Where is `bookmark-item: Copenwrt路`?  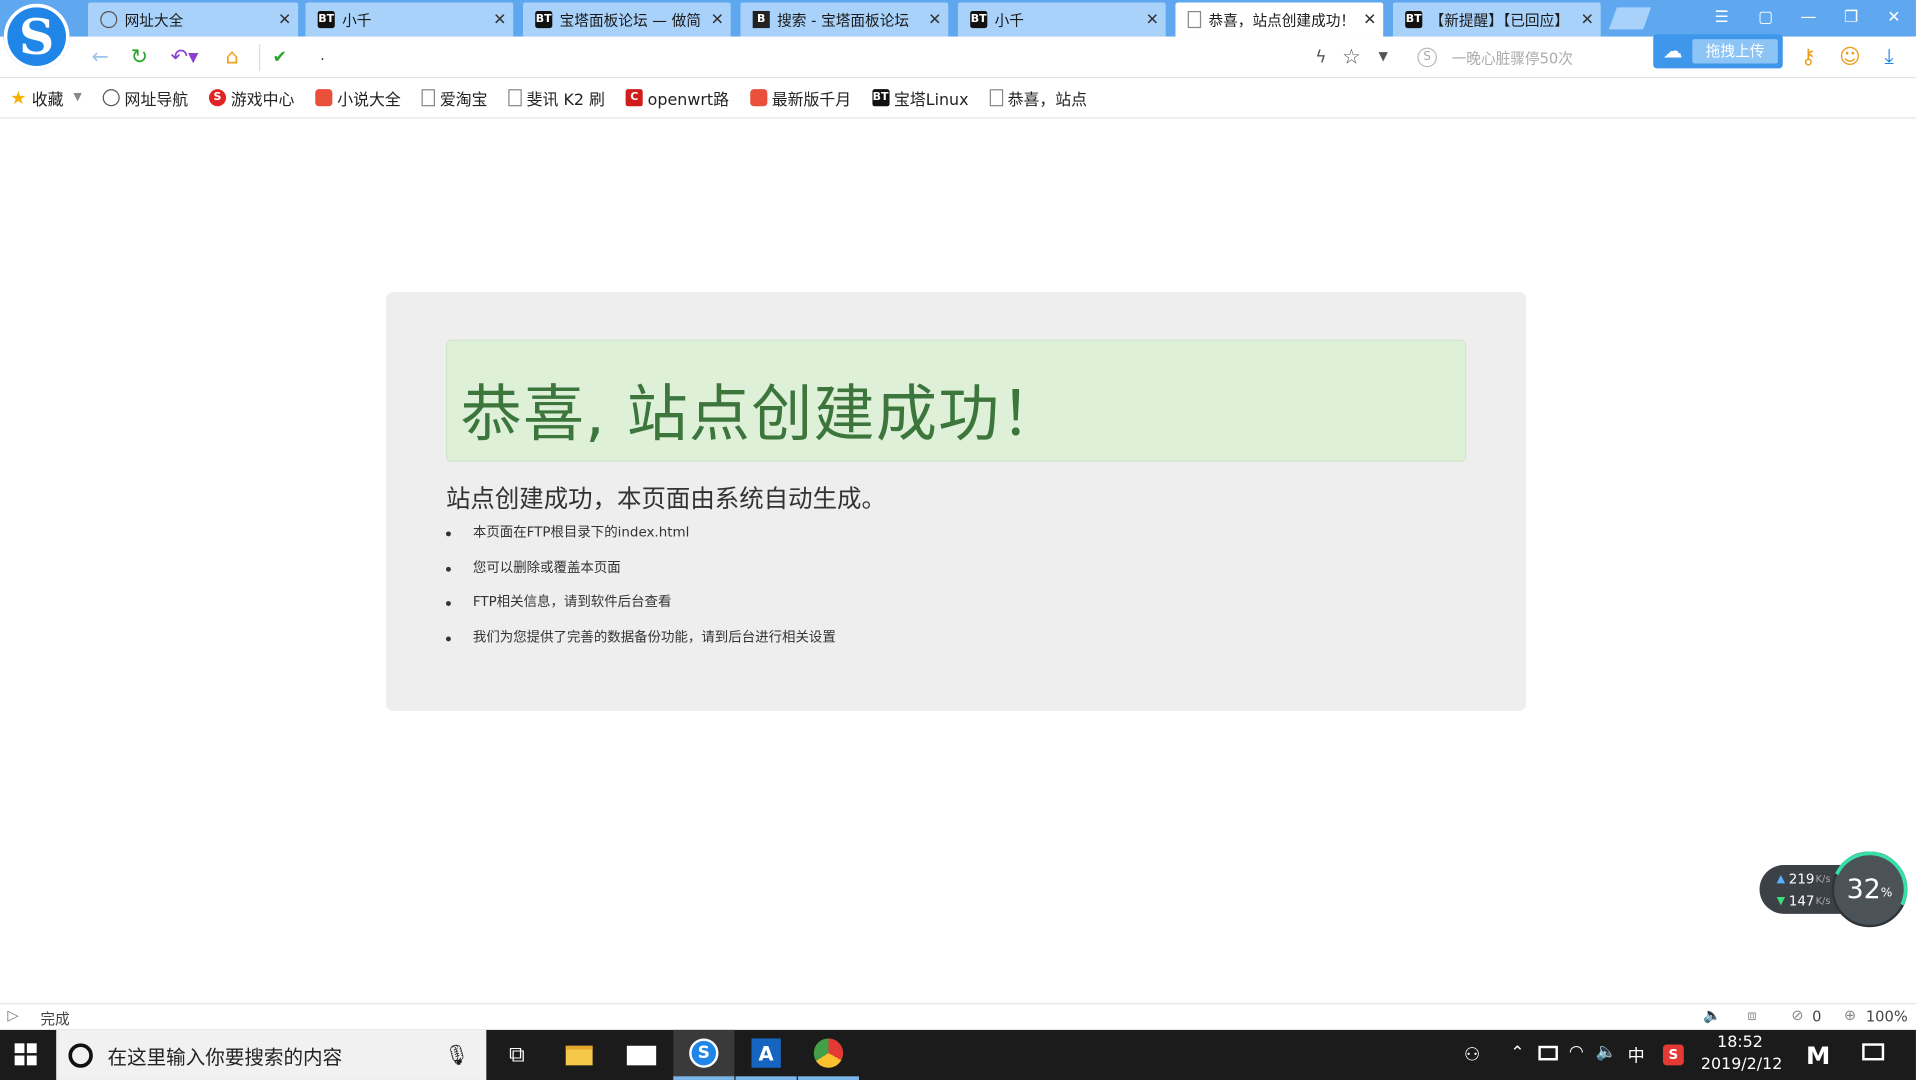 bookmark-item: Copenwrt路 is located at coordinates (677, 97).